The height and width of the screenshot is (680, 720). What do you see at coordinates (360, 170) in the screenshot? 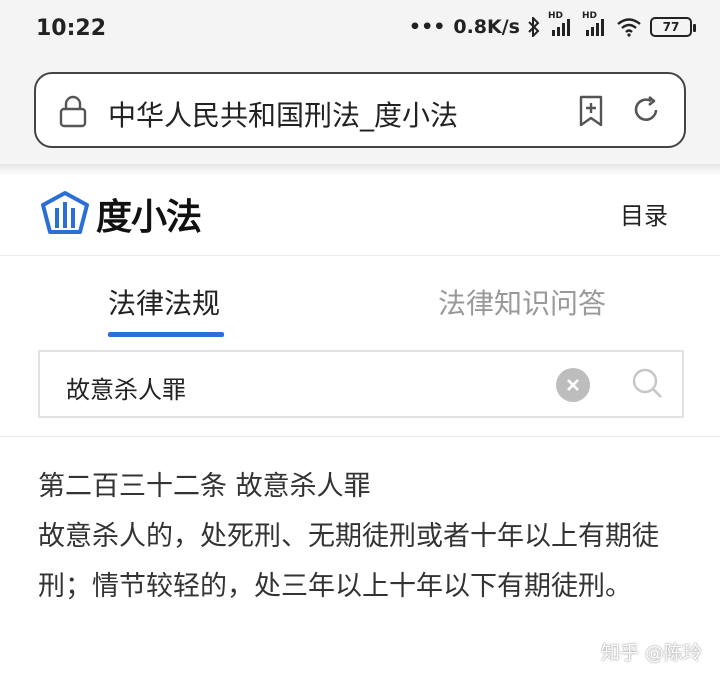
I see `toolbar-shadow` at bounding box center [360, 170].